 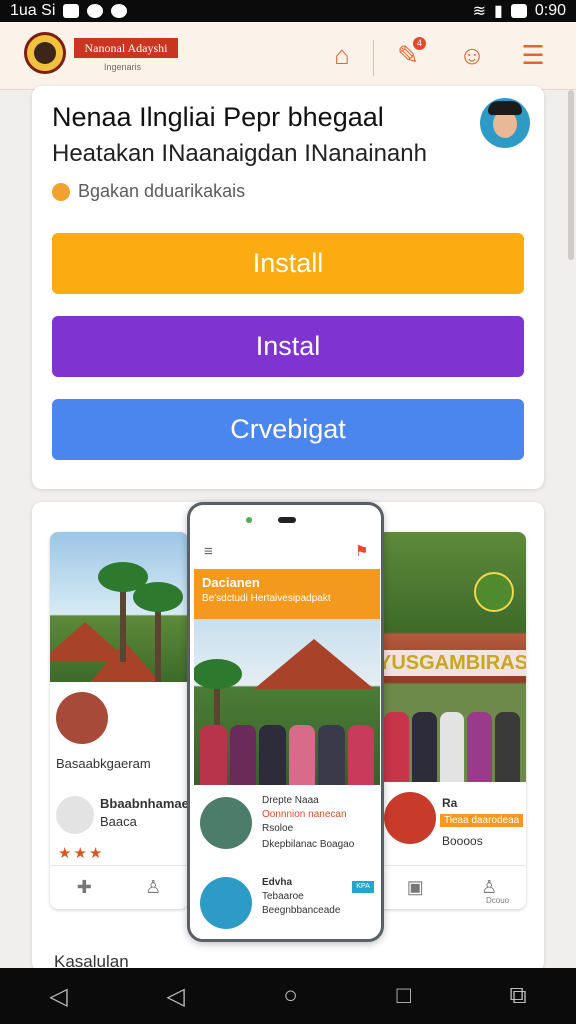 I want to click on menu-icon: ☰, so click(x=533, y=55).